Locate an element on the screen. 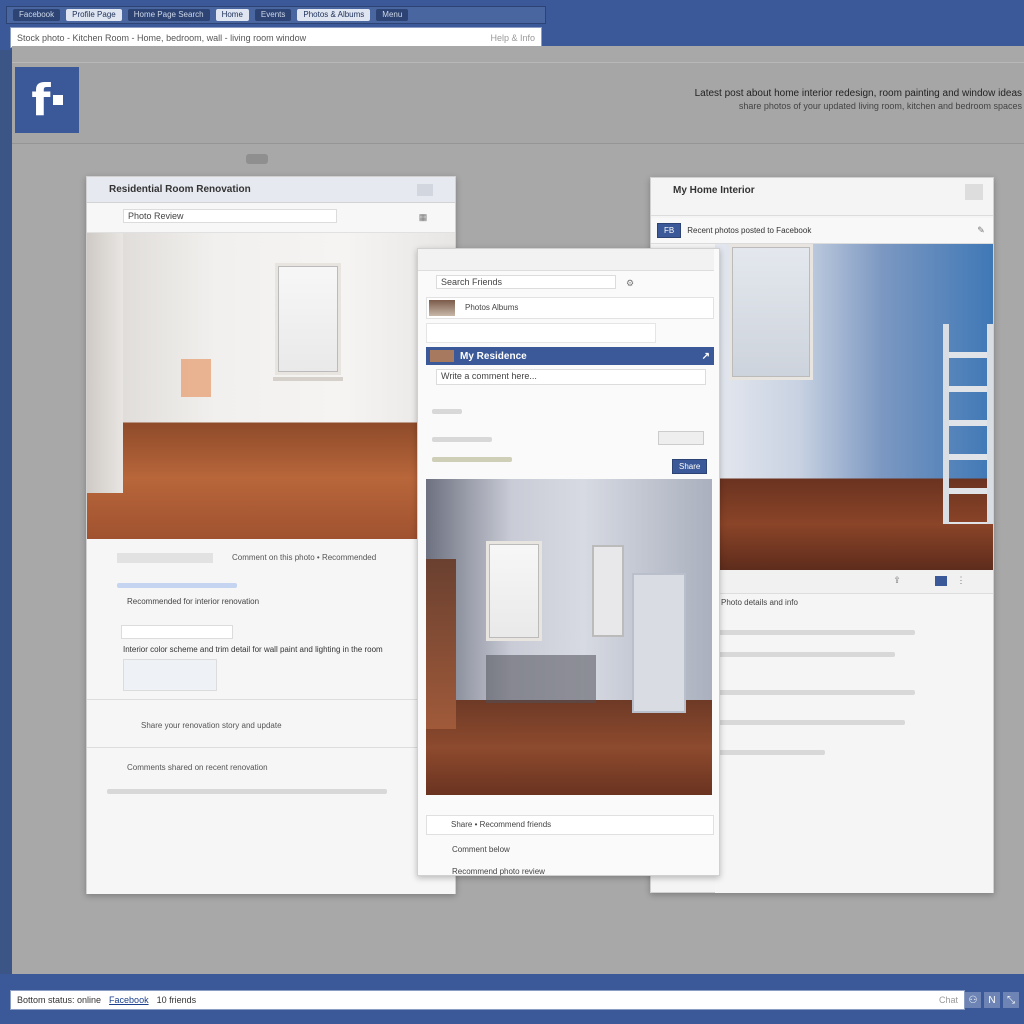  right-window-toolbar: FB Recent photos posted to Facebook ✎ is located at coordinates (822, 231).